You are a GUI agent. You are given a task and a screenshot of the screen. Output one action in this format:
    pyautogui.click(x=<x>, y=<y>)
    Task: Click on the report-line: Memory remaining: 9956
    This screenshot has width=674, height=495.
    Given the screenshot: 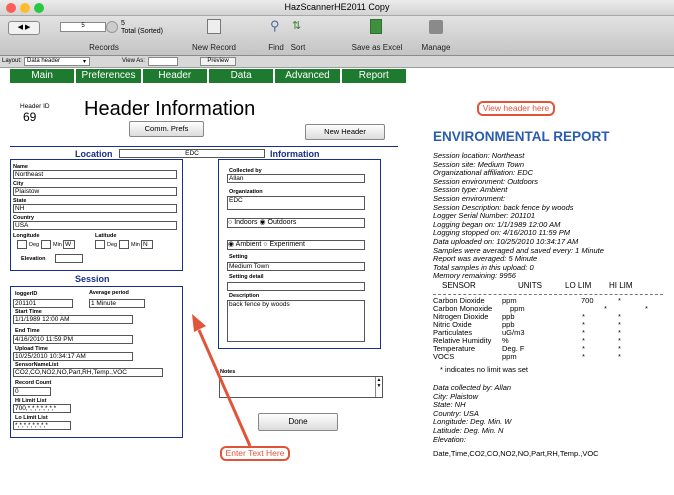 What is the action you would take?
    pyautogui.click(x=474, y=276)
    